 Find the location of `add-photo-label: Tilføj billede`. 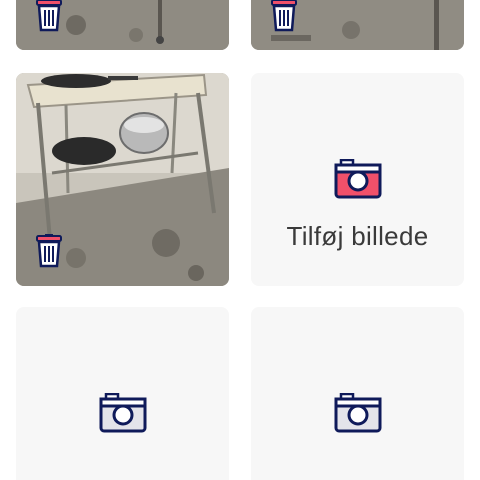

add-photo-label: Tilføj billede is located at coordinates (357, 236).